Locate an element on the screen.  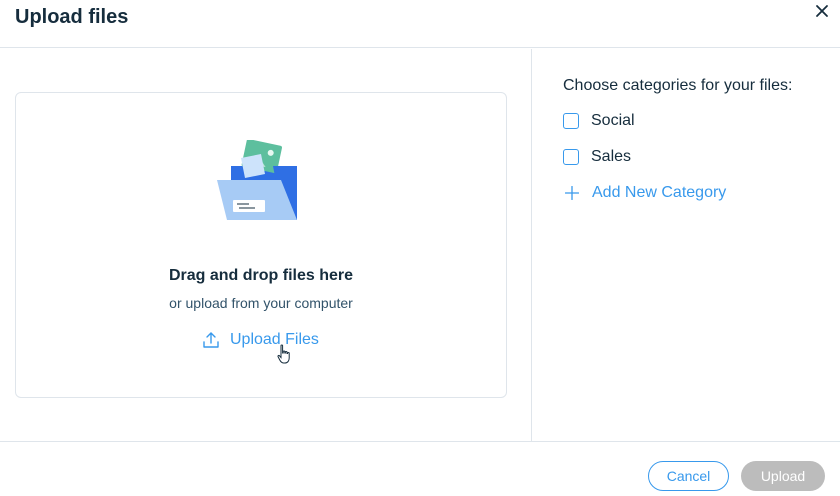
plus-icon is located at coordinates (572, 193).